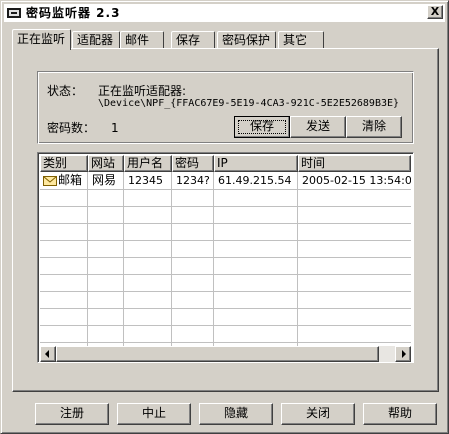  I want to click on password-count-label: 密码数：, so click(71, 128).